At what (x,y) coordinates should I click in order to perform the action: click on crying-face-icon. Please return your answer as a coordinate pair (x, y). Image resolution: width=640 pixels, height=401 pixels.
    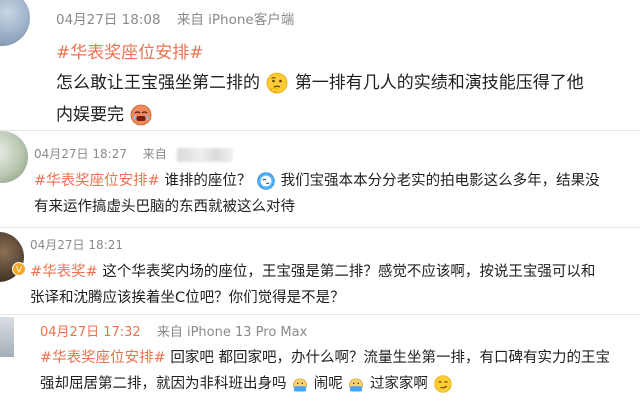
    Looking at the image, I should click on (141, 115).